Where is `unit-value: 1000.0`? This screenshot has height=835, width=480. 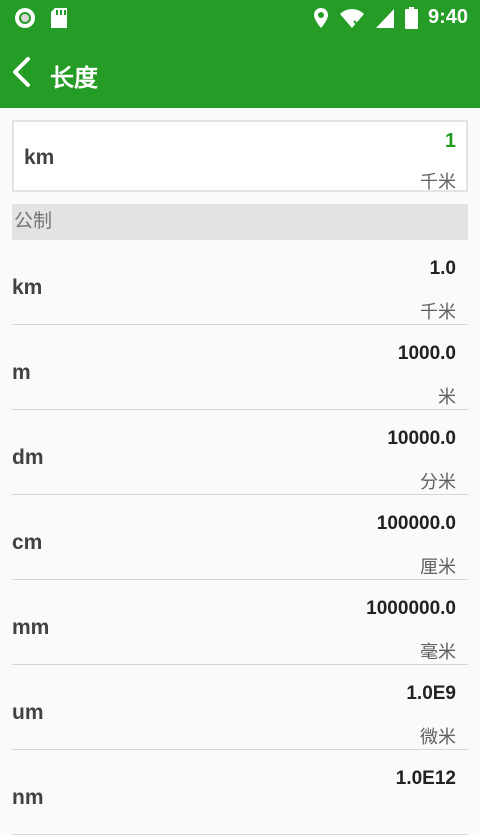
unit-value: 1000.0 is located at coordinates (426, 353).